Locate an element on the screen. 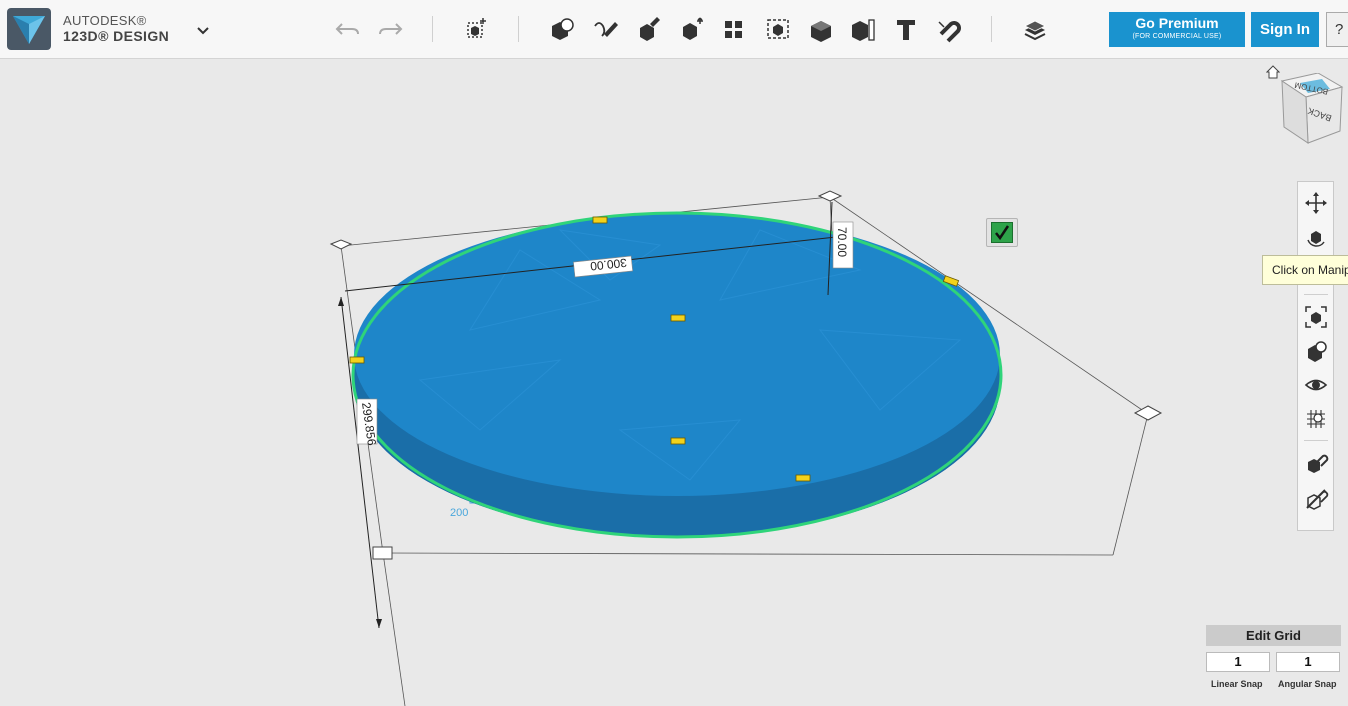 The image size is (1348, 706). confirm-button is located at coordinates (1002, 232).